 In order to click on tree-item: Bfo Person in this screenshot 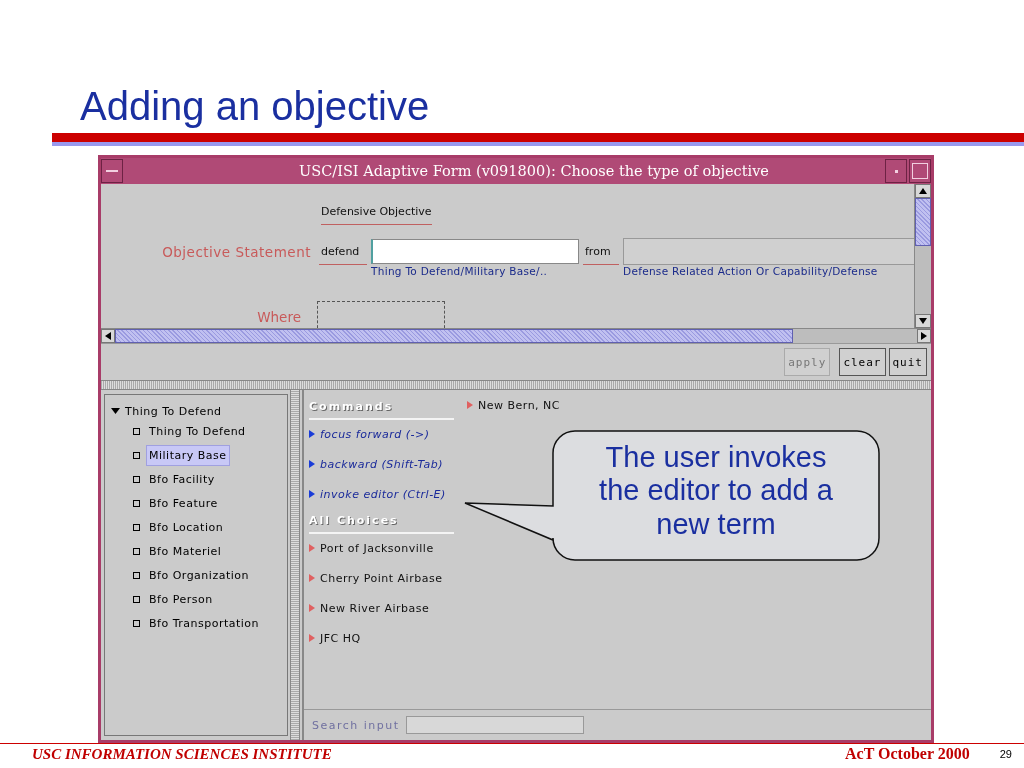, I will do `click(181, 599)`.